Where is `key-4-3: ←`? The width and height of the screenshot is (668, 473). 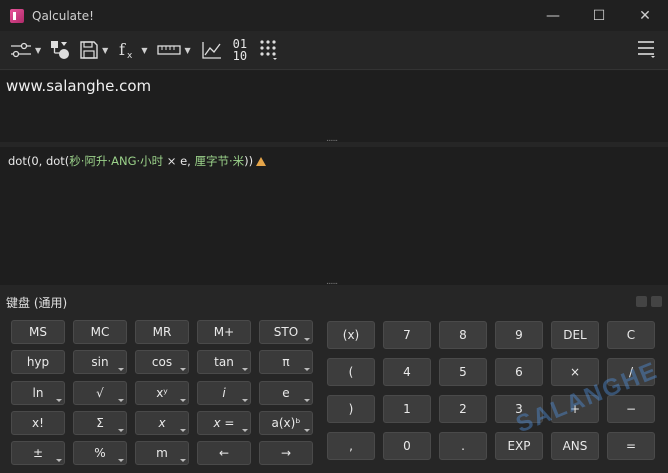
key-4-3: ← is located at coordinates (224, 453).